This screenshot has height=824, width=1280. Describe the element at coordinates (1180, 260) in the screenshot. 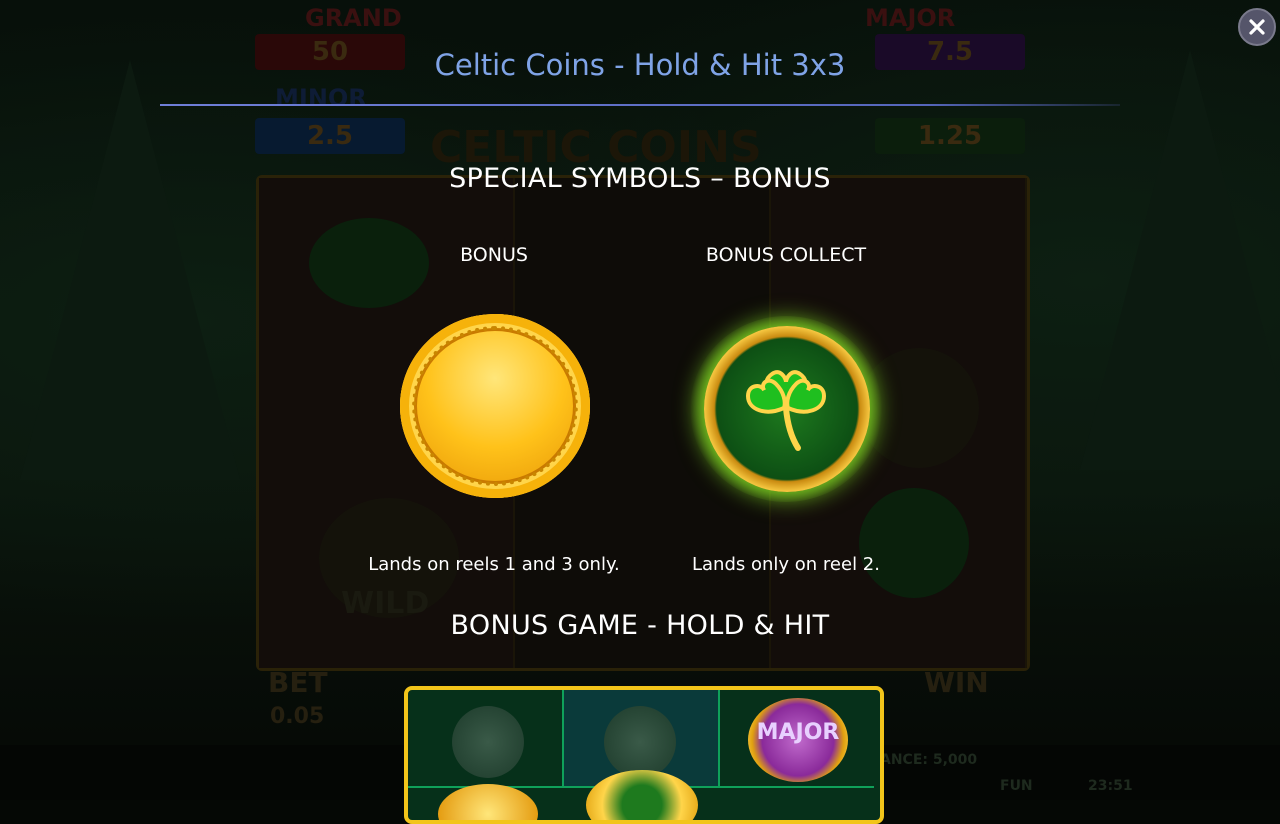

I see `pine-tree-right` at that location.